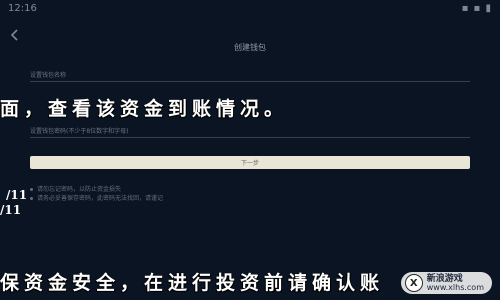 The width and height of the screenshot is (500, 300). What do you see at coordinates (413, 283) in the screenshot?
I see `site-logo-icon: X` at bounding box center [413, 283].